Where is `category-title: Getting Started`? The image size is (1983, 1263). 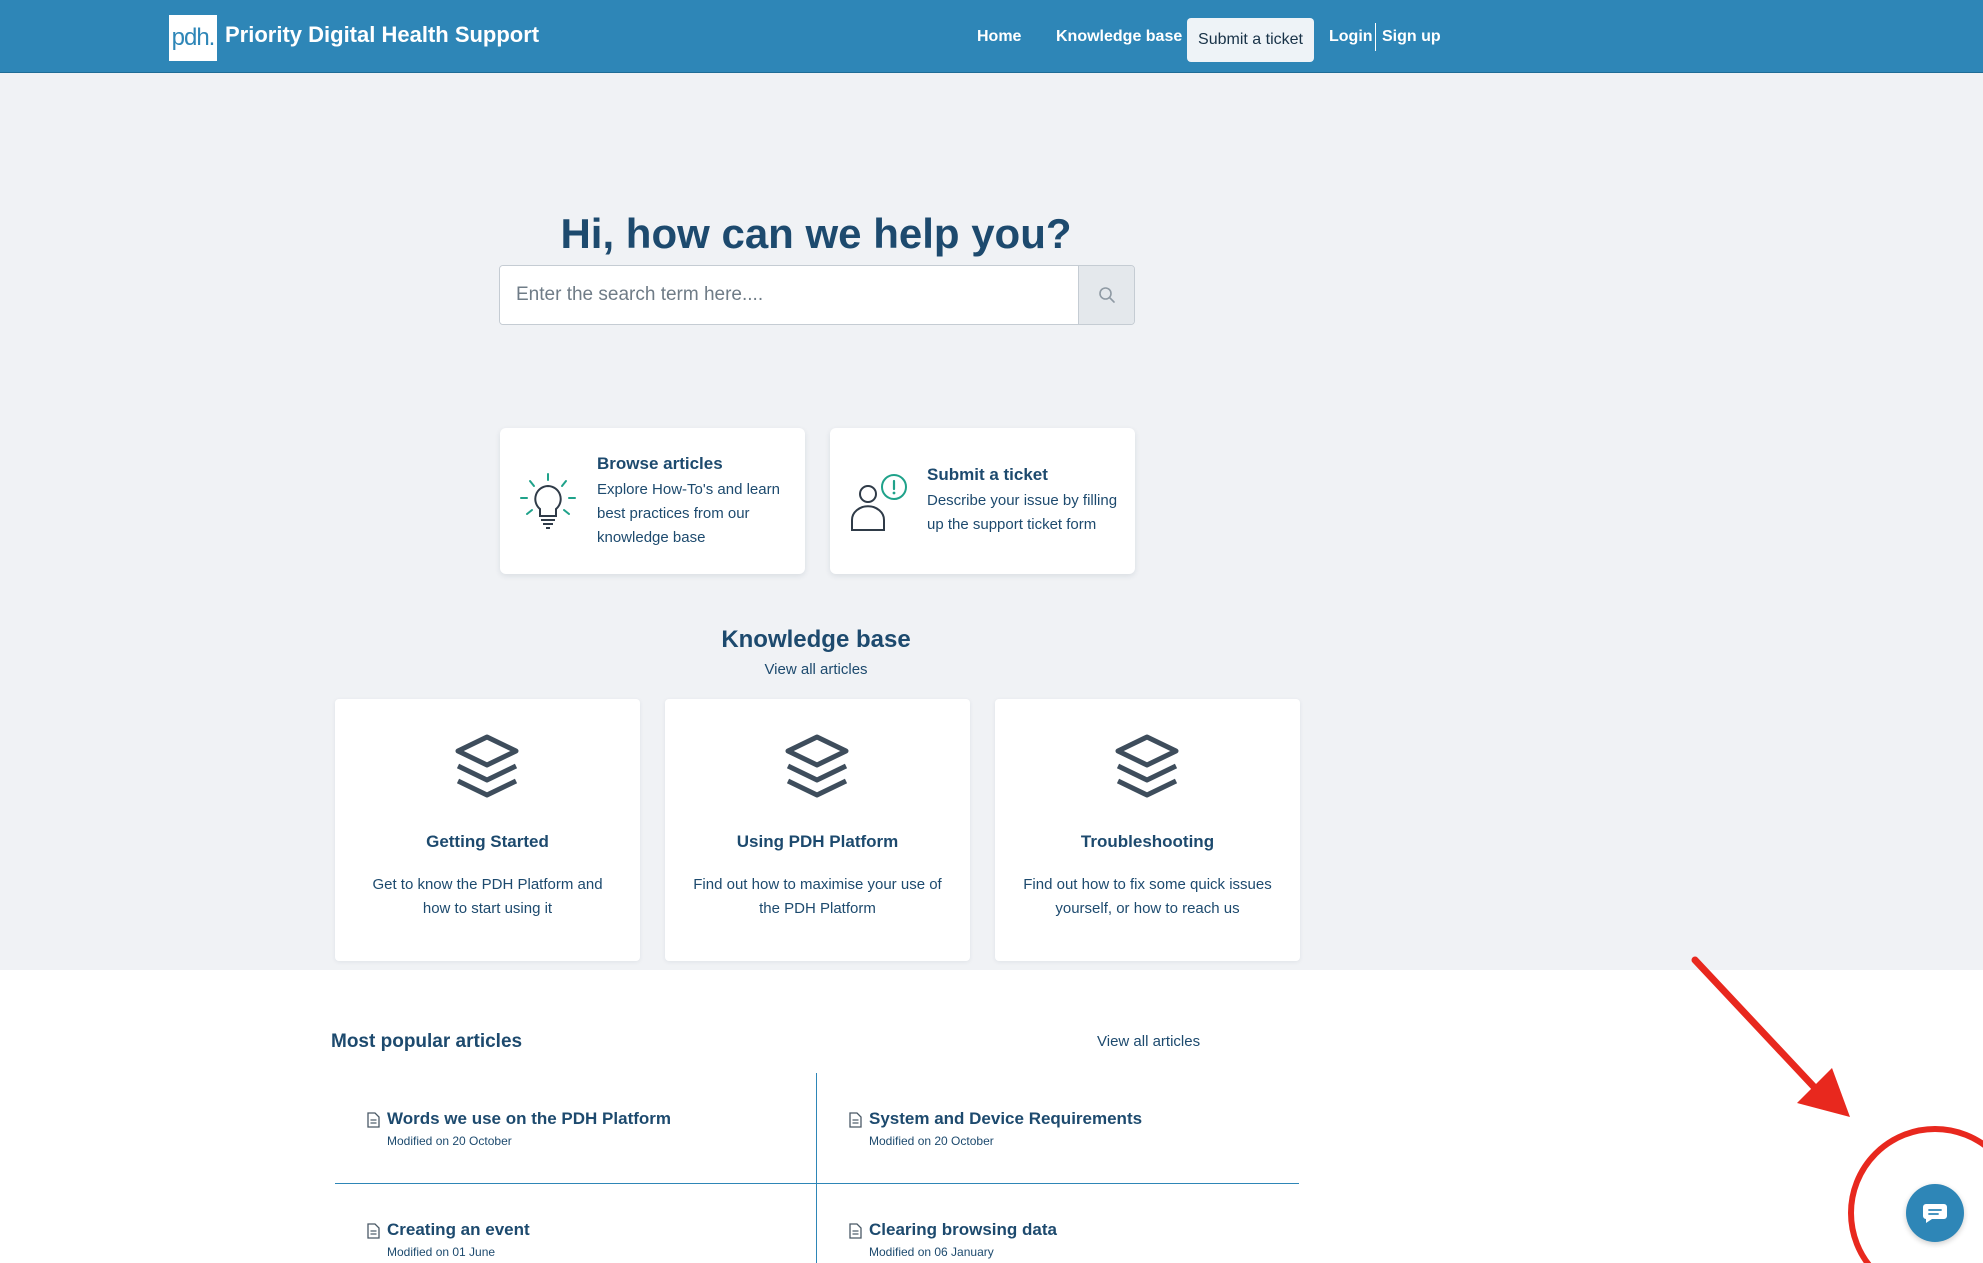
category-title: Getting Started is located at coordinates (487, 841).